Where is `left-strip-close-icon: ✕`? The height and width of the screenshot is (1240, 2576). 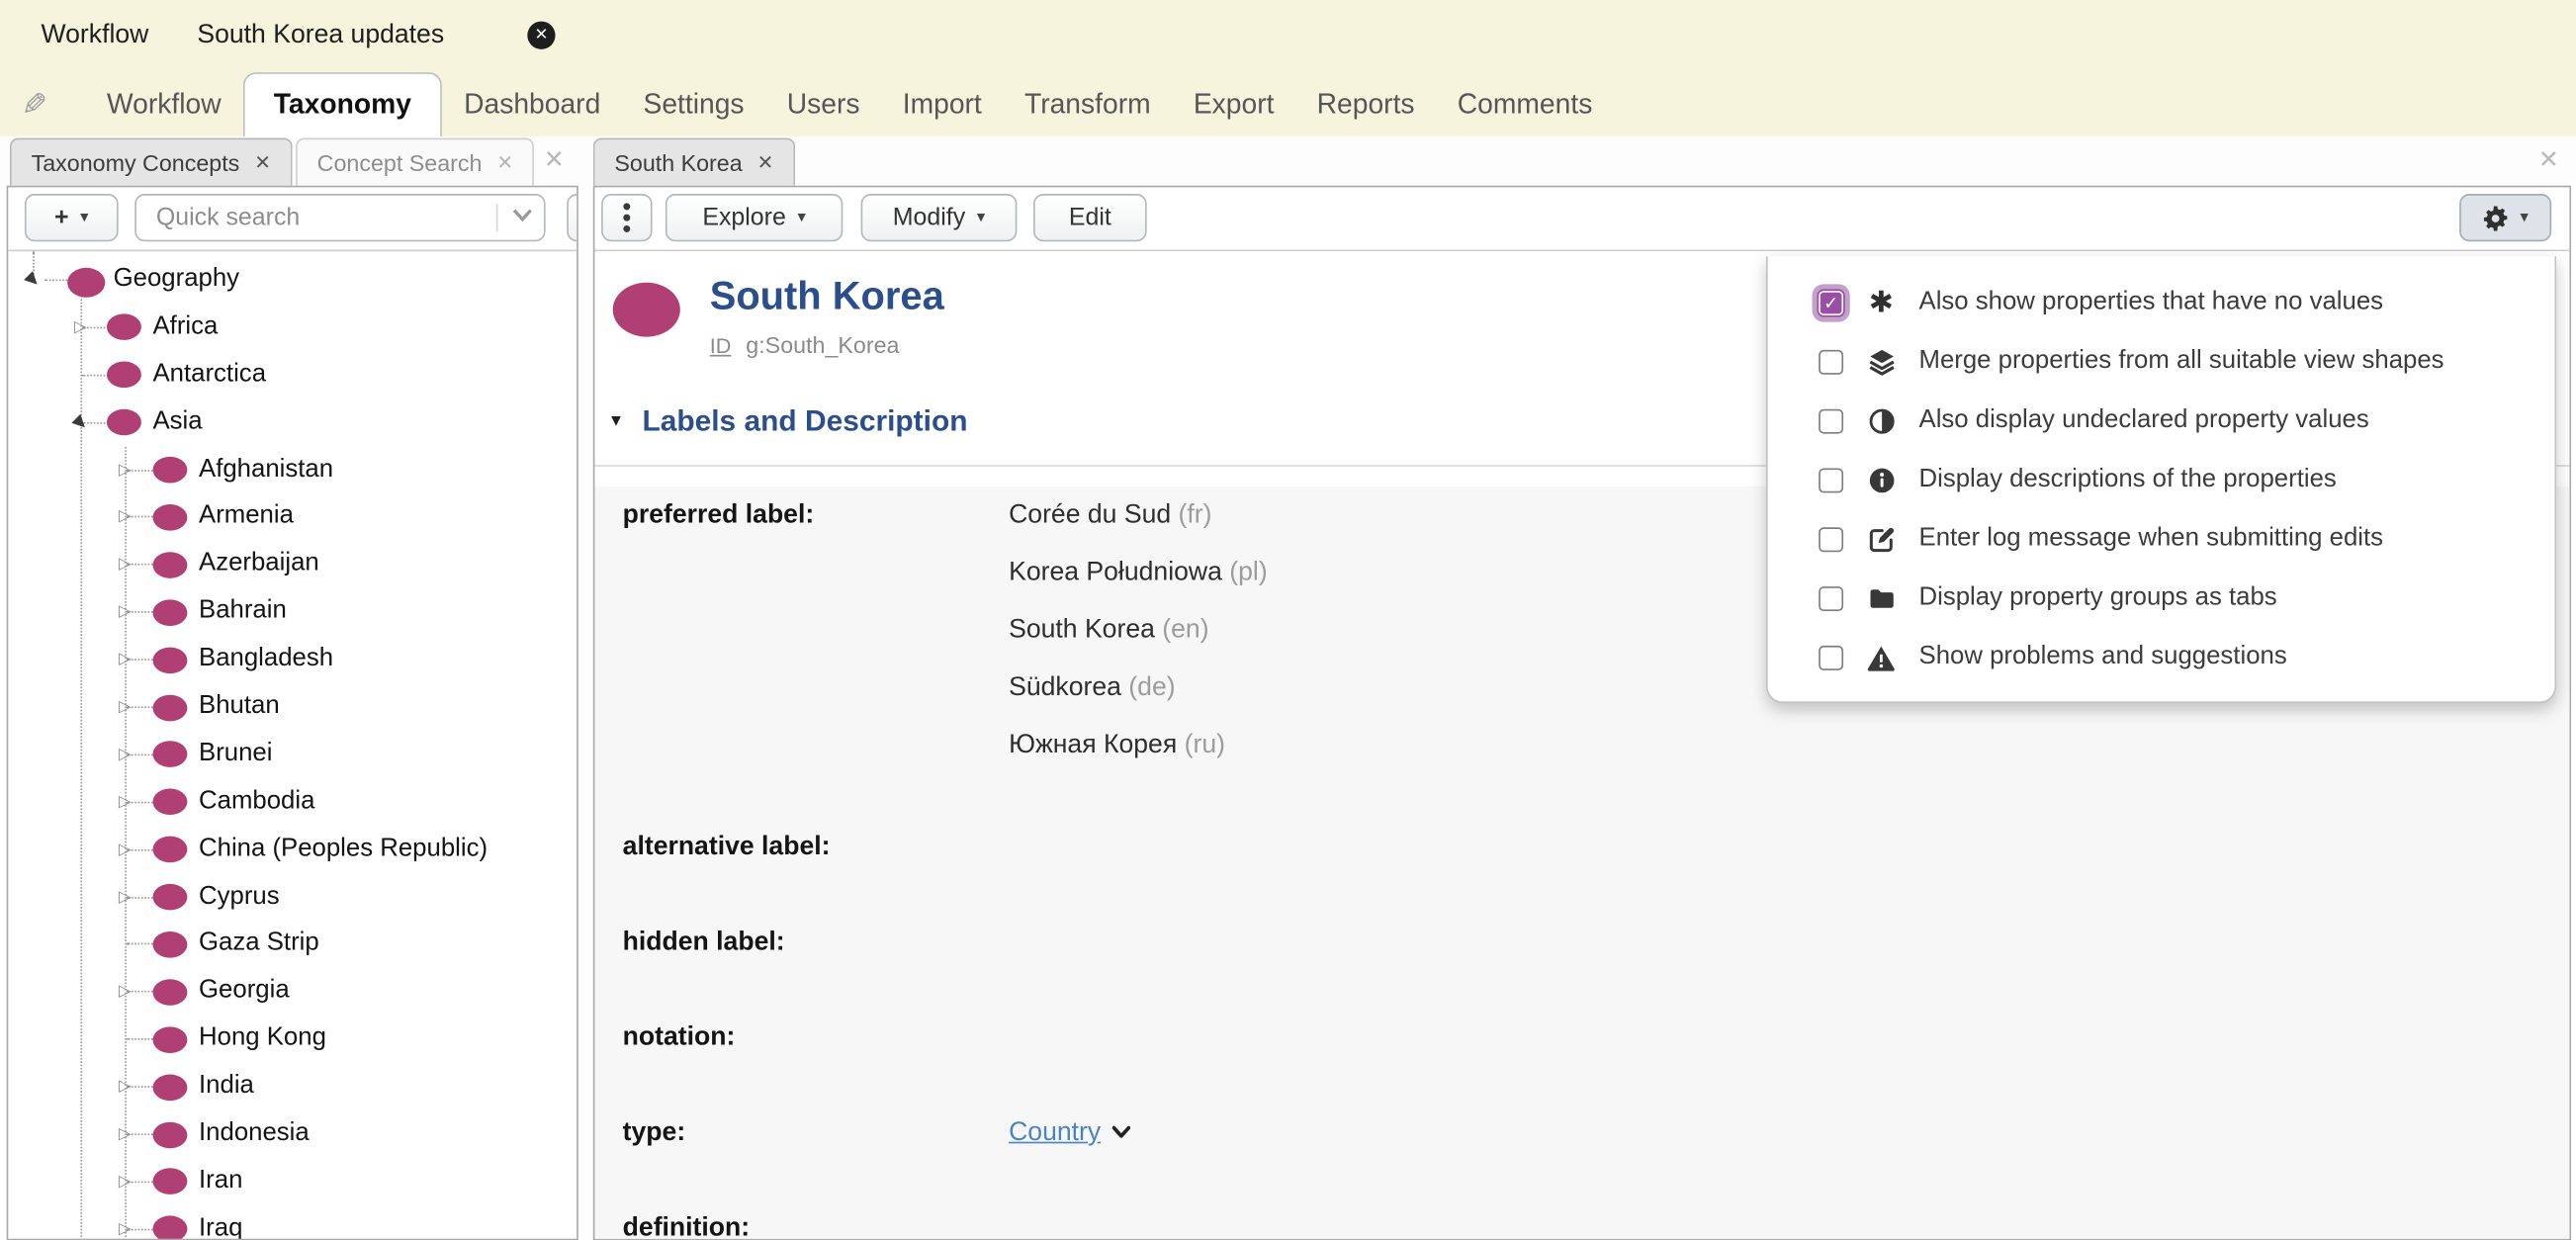
left-strip-close-icon: ✕ is located at coordinates (554, 159).